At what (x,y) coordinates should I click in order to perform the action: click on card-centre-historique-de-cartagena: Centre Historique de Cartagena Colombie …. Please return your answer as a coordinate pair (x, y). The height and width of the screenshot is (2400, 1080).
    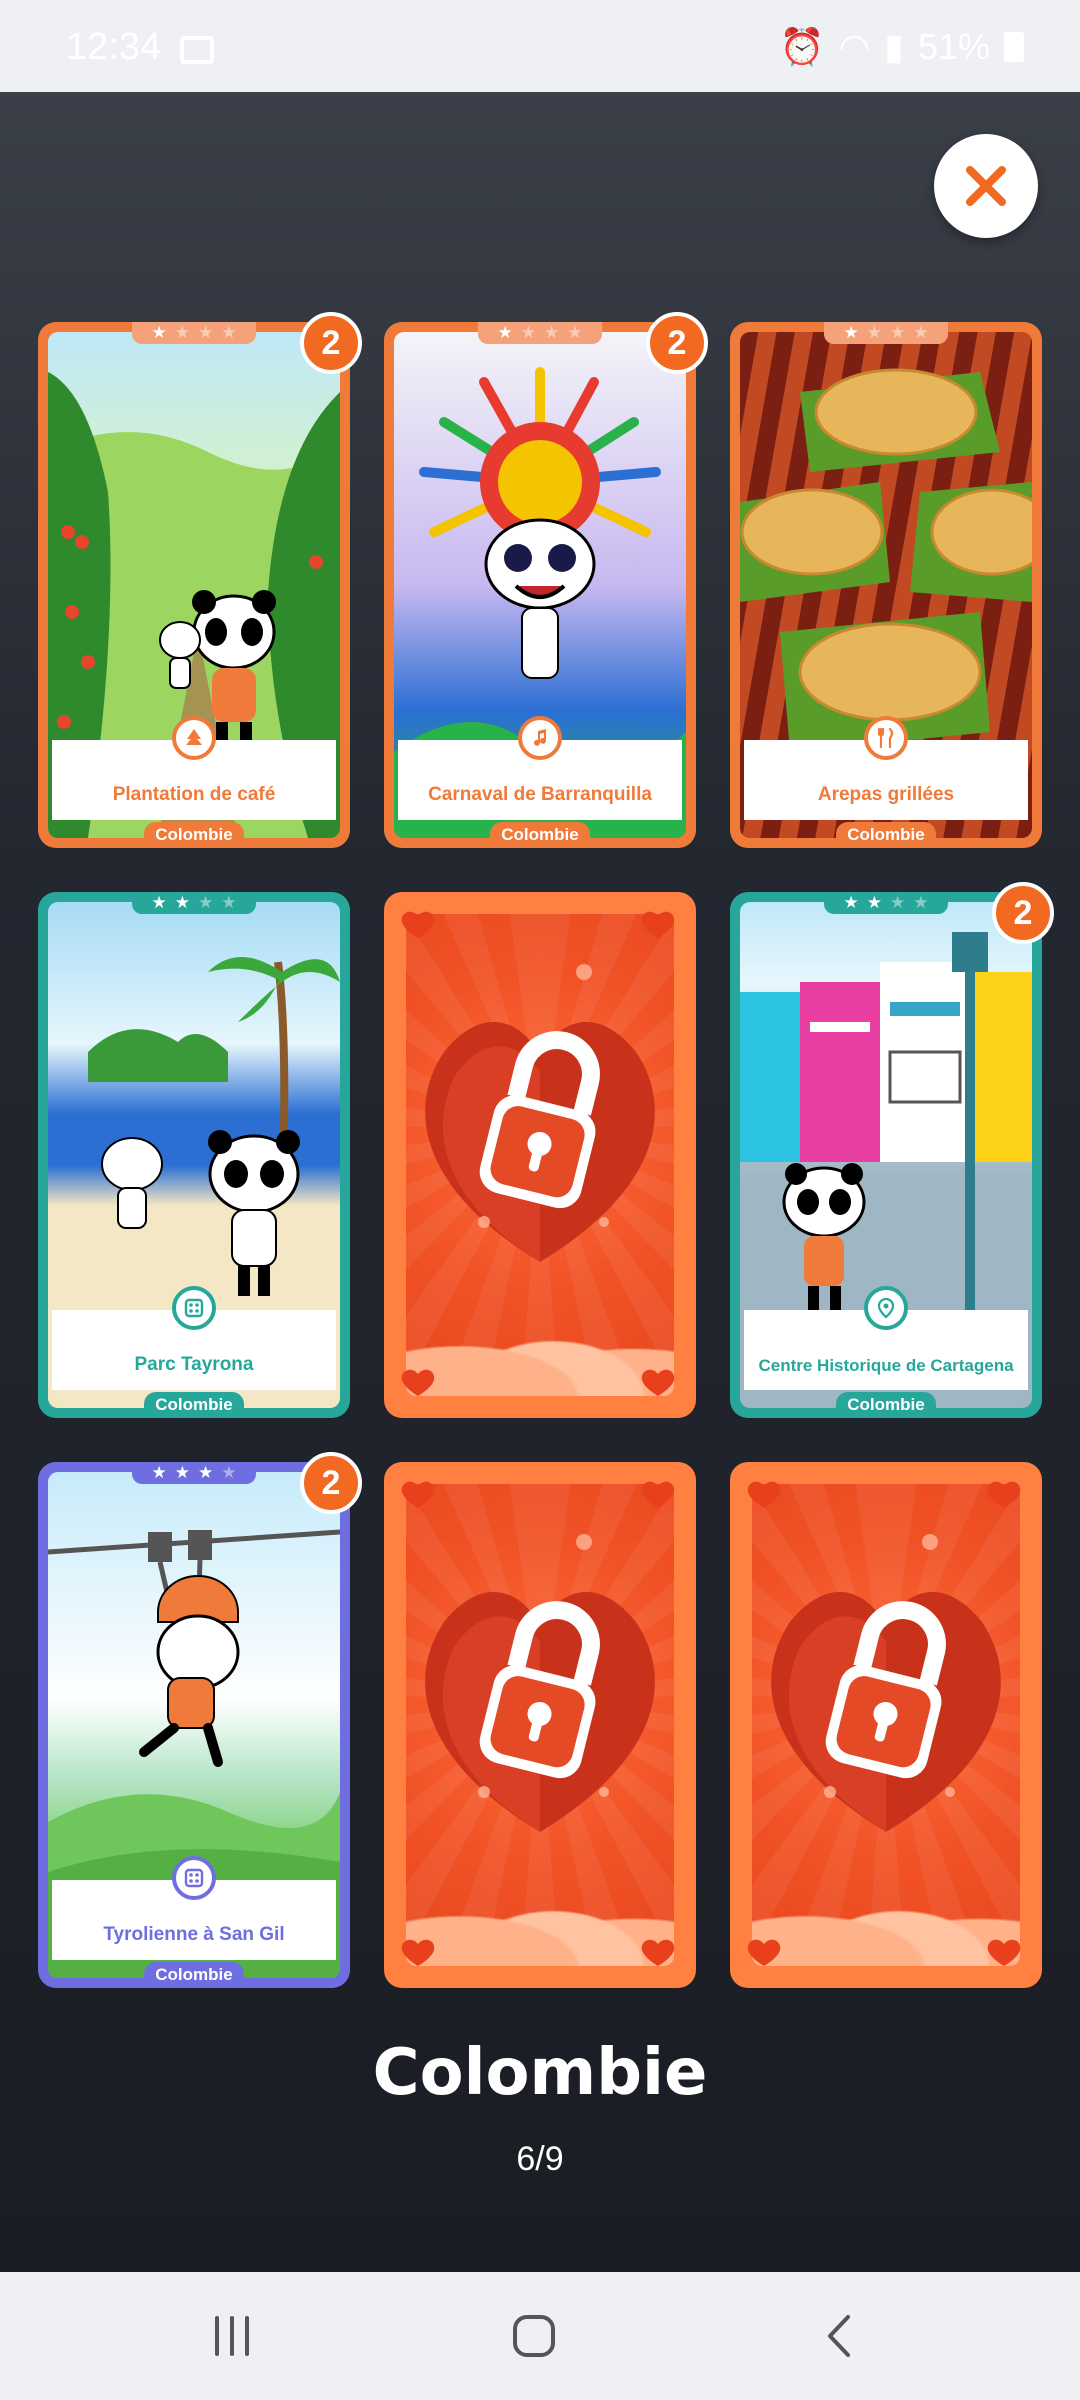
    Looking at the image, I should click on (892, 1150).